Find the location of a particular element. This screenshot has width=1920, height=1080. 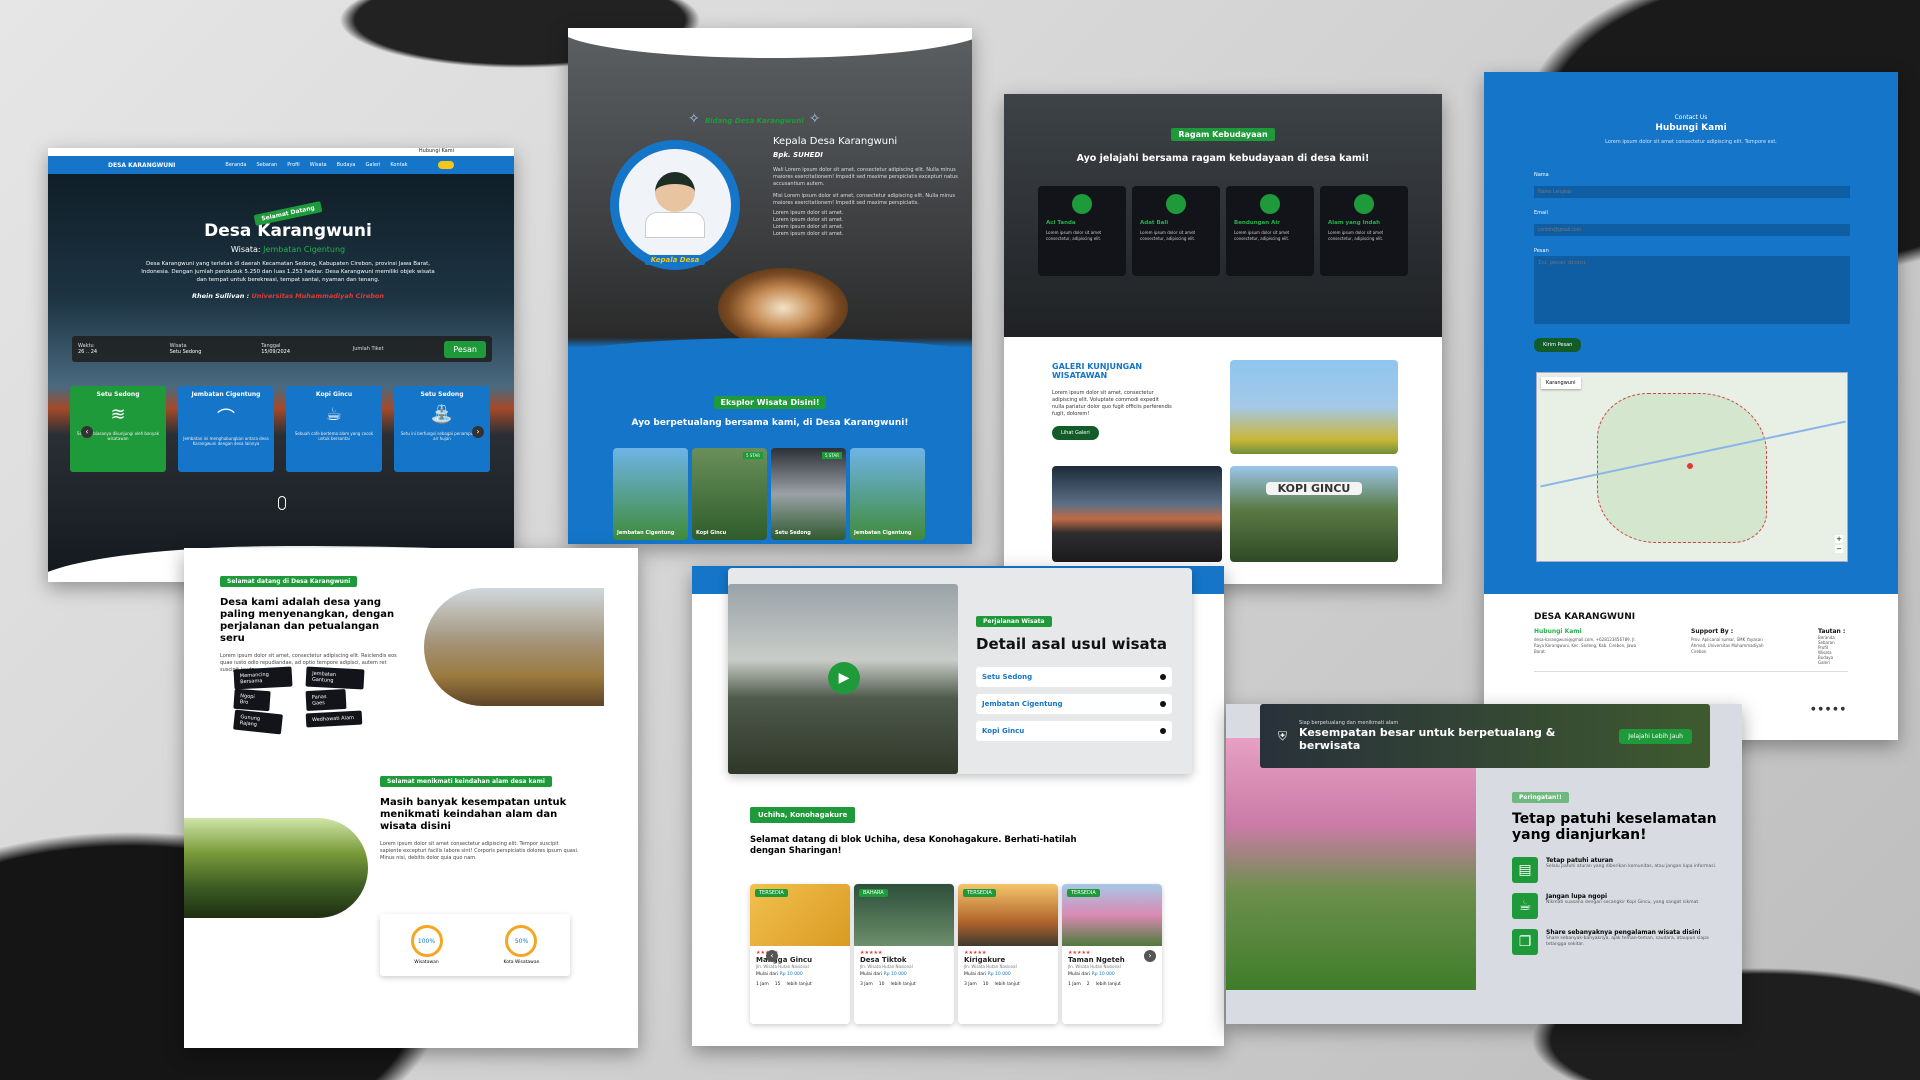

zoom-in-button: + is located at coordinates (1839, 539).